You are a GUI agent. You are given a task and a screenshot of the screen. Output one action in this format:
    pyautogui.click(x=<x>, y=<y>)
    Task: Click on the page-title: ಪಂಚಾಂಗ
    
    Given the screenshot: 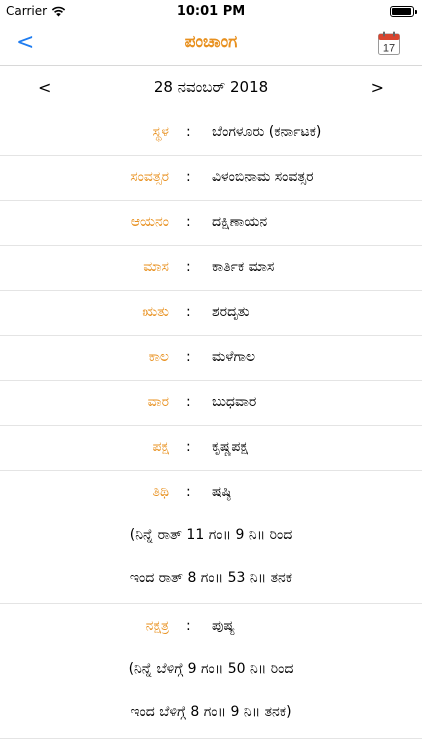 What is the action you would take?
    pyautogui.click(x=211, y=42)
    